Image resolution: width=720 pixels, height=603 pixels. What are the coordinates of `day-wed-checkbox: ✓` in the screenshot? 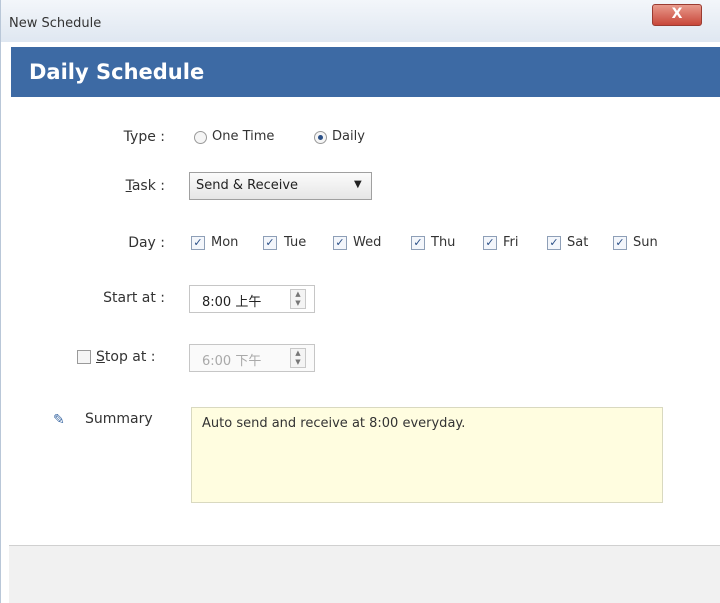 It's located at (340, 243).